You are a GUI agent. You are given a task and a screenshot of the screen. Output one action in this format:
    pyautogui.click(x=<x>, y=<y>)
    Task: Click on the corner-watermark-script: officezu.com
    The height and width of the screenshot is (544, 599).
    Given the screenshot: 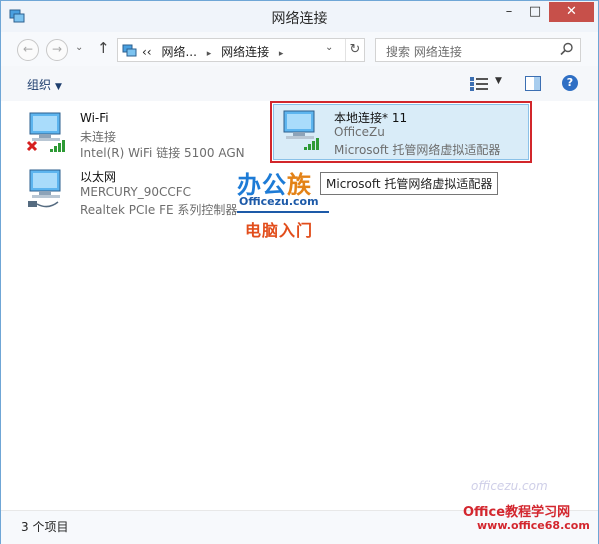 What is the action you would take?
    pyautogui.click(x=509, y=486)
    